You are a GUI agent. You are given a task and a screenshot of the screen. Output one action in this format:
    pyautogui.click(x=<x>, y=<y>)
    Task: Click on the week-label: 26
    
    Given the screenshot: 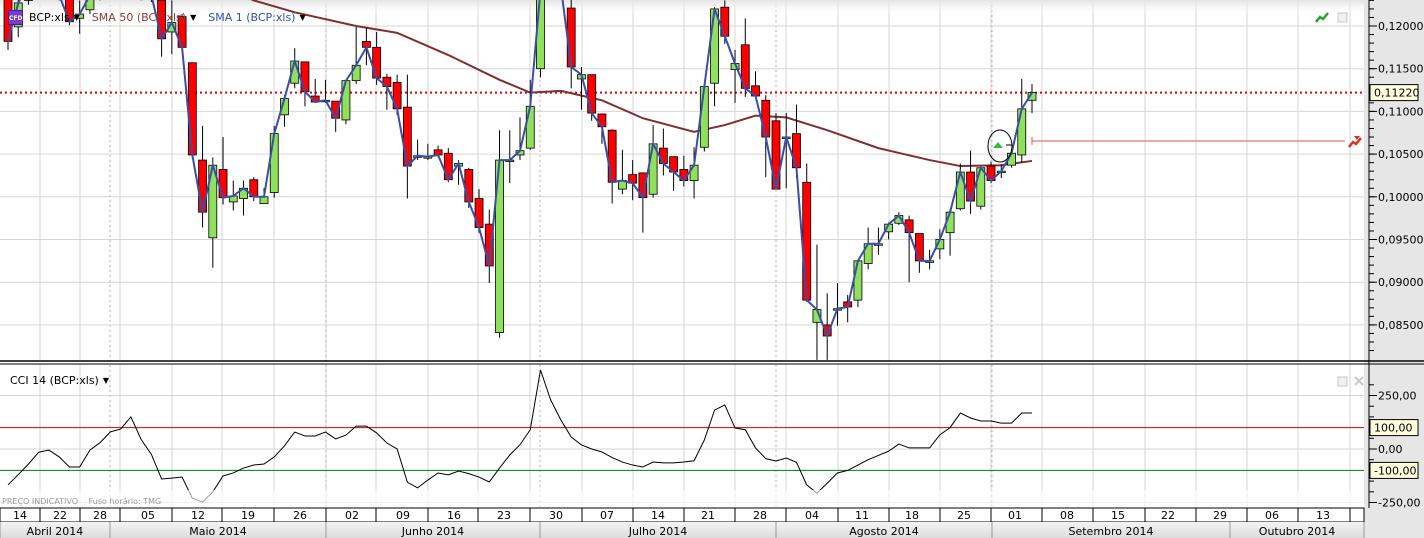 What is the action you would take?
    pyautogui.click(x=300, y=515)
    